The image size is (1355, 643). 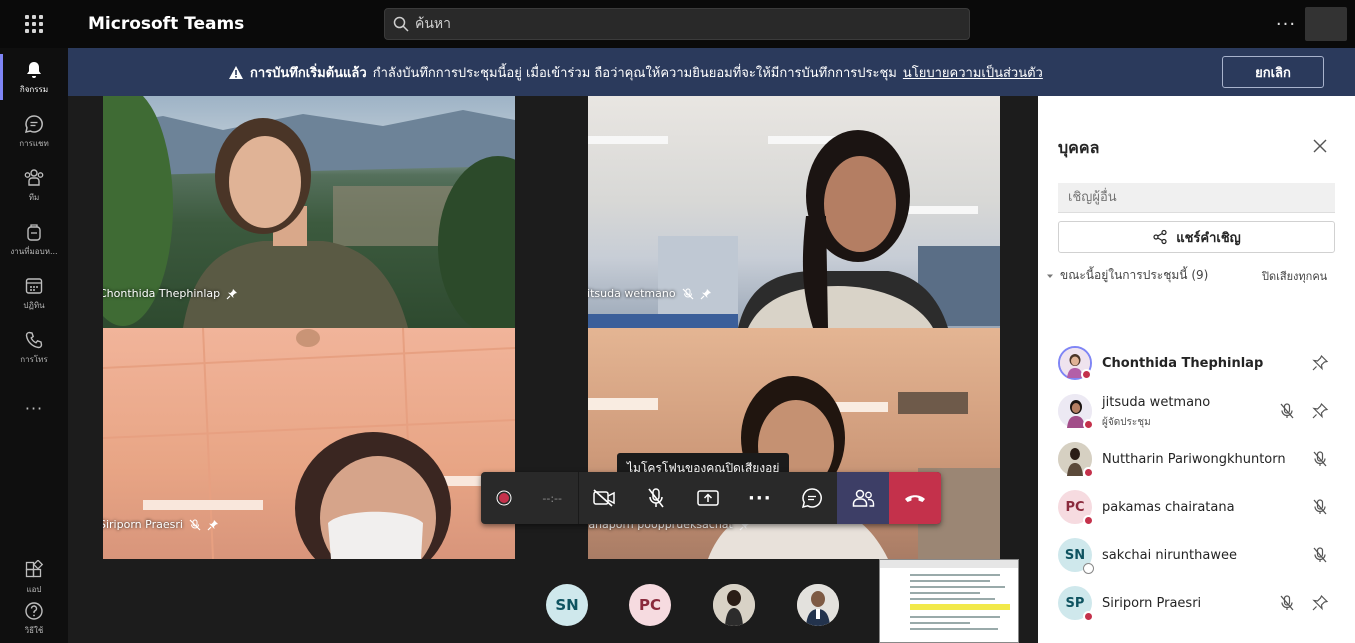 I want to click on rail-item-teams: ทีม, so click(x=34, y=186).